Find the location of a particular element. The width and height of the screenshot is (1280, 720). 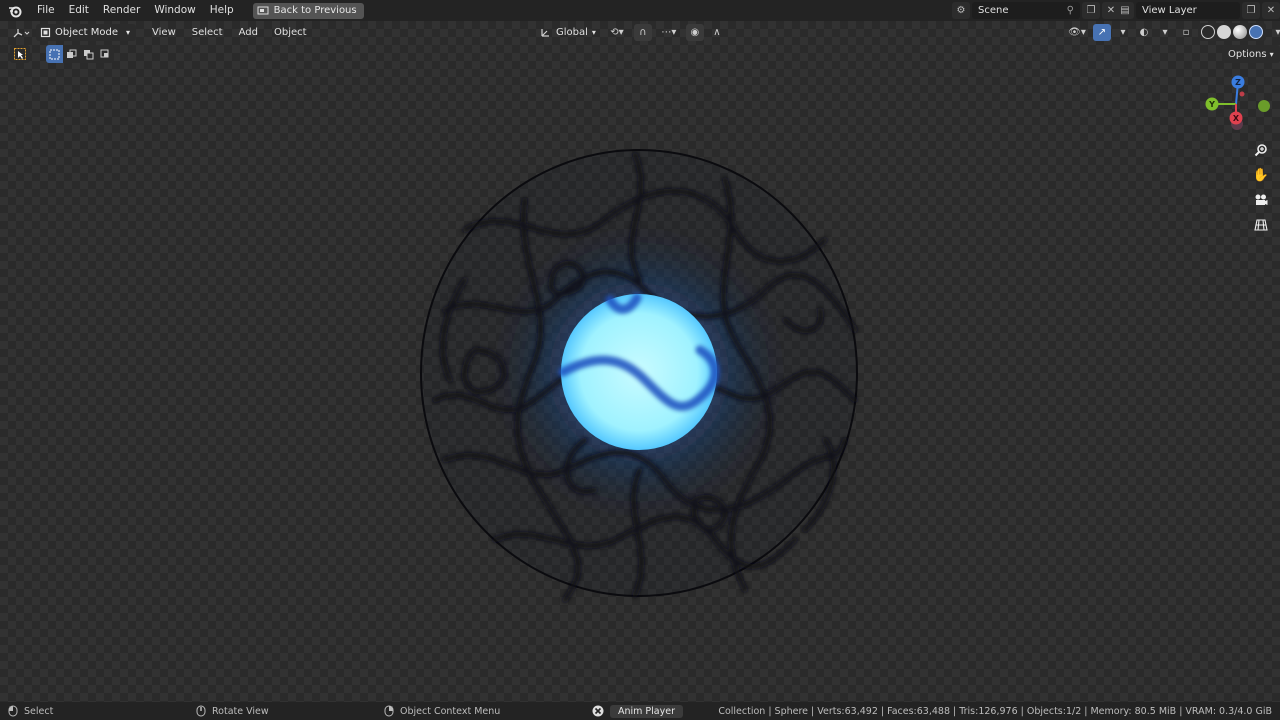

snap-magnet-icon: ∩ is located at coordinates (642, 32).